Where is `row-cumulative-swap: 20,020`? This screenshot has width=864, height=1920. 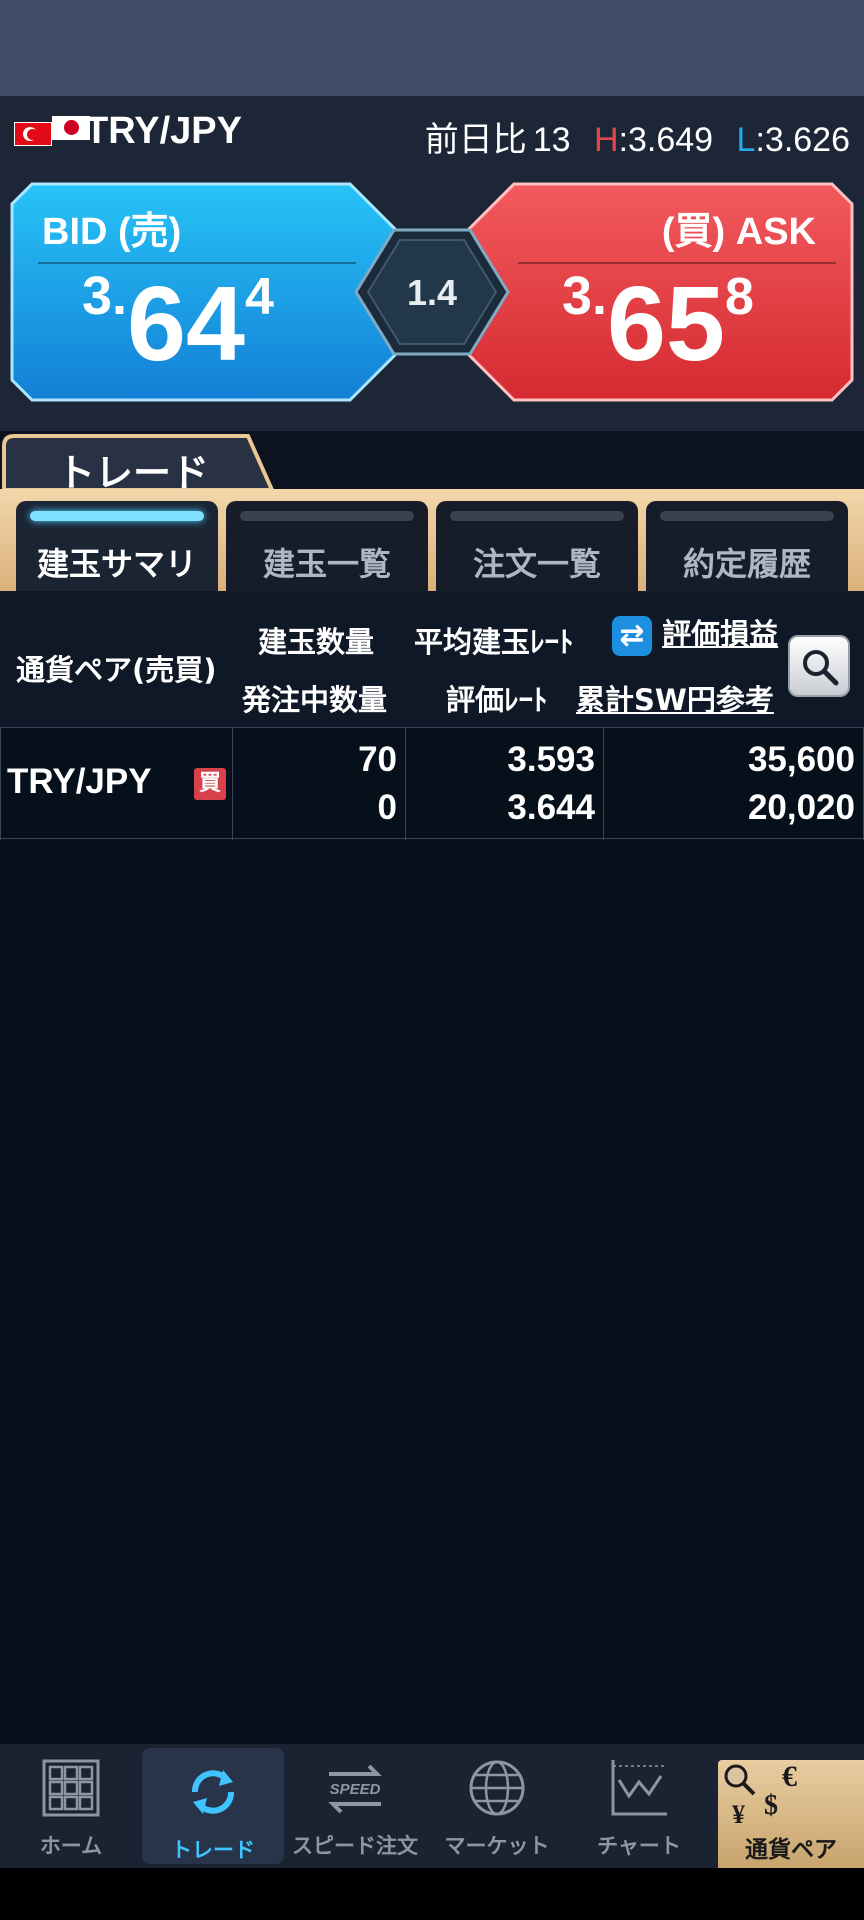 row-cumulative-swap: 20,020 is located at coordinates (801, 807).